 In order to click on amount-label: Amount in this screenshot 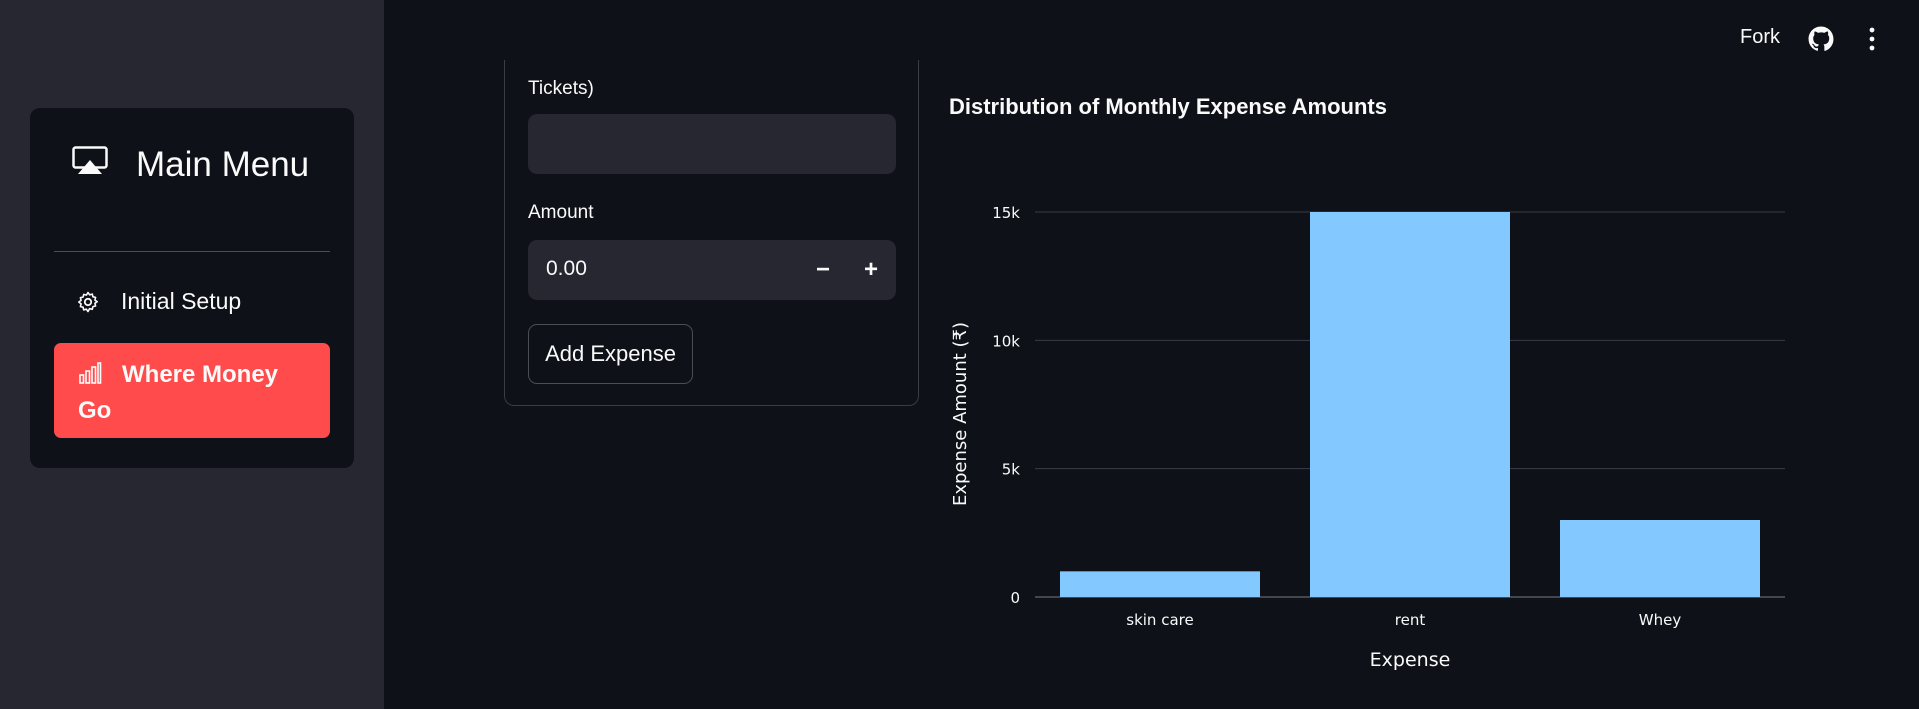, I will do `click(561, 212)`.